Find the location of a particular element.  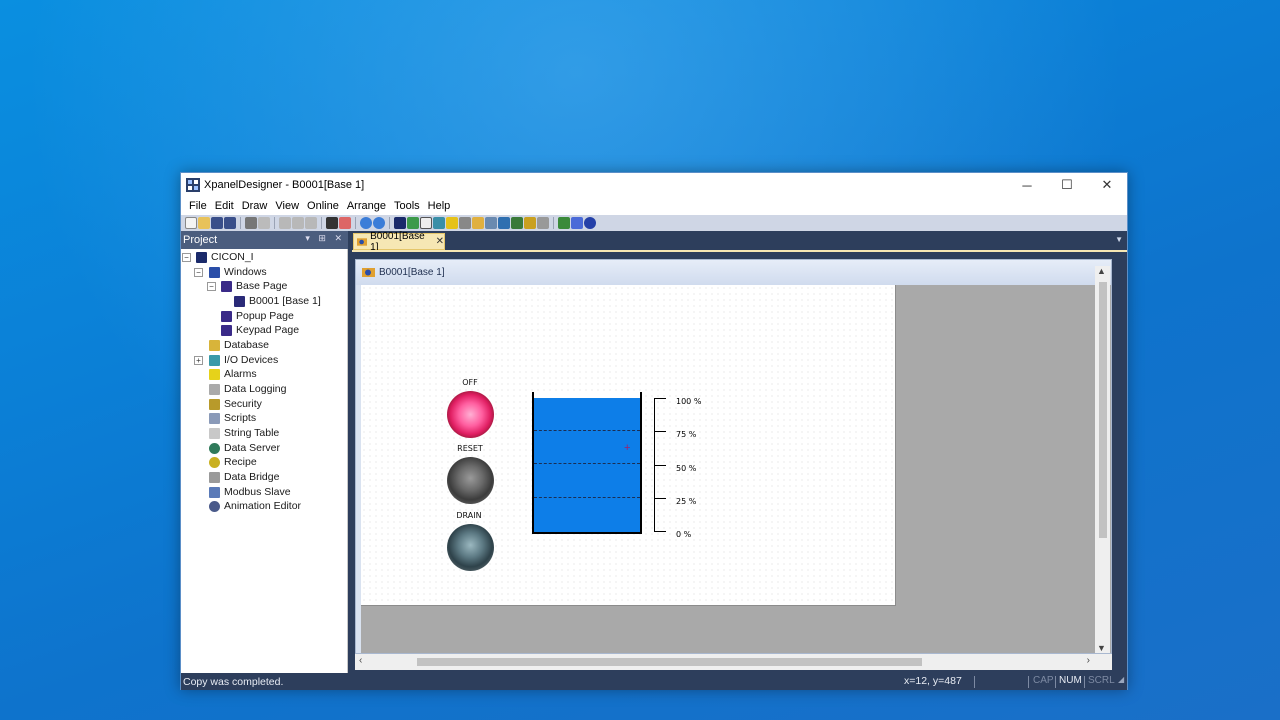

menu-help: Help is located at coordinates (439, 206).